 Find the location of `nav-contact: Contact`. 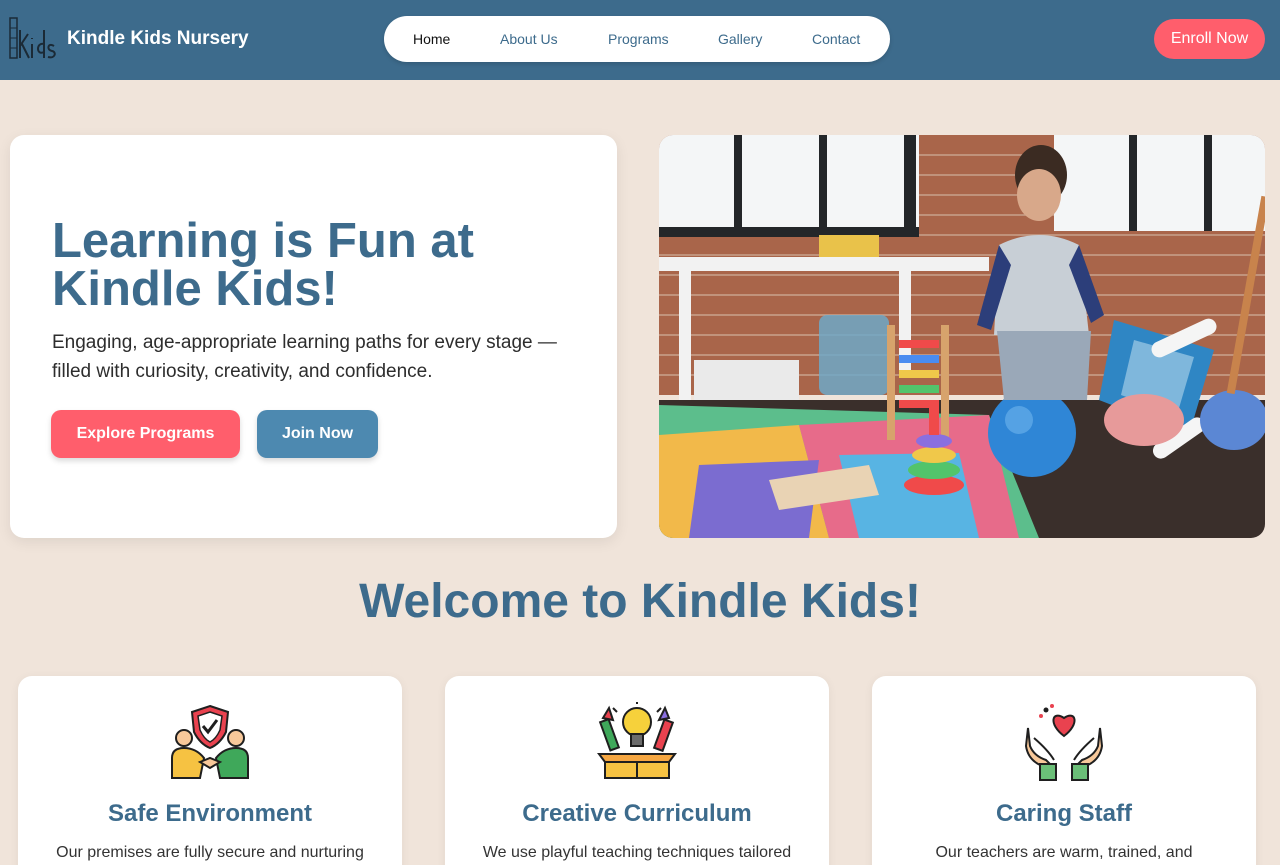

nav-contact: Contact is located at coordinates (836, 39).